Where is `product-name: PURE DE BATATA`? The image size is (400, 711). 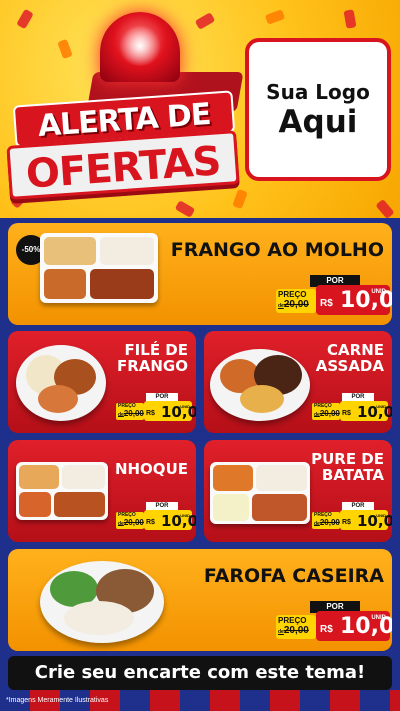
product-name: PURE DE BATATA is located at coordinates (347, 467).